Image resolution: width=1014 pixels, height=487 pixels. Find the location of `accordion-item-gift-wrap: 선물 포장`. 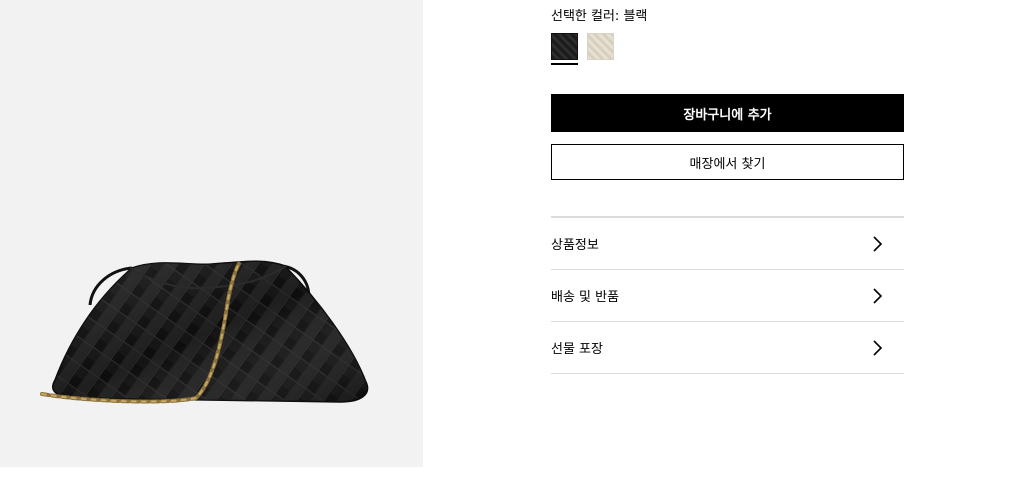

accordion-item-gift-wrap: 선물 포장 is located at coordinates (727, 348).